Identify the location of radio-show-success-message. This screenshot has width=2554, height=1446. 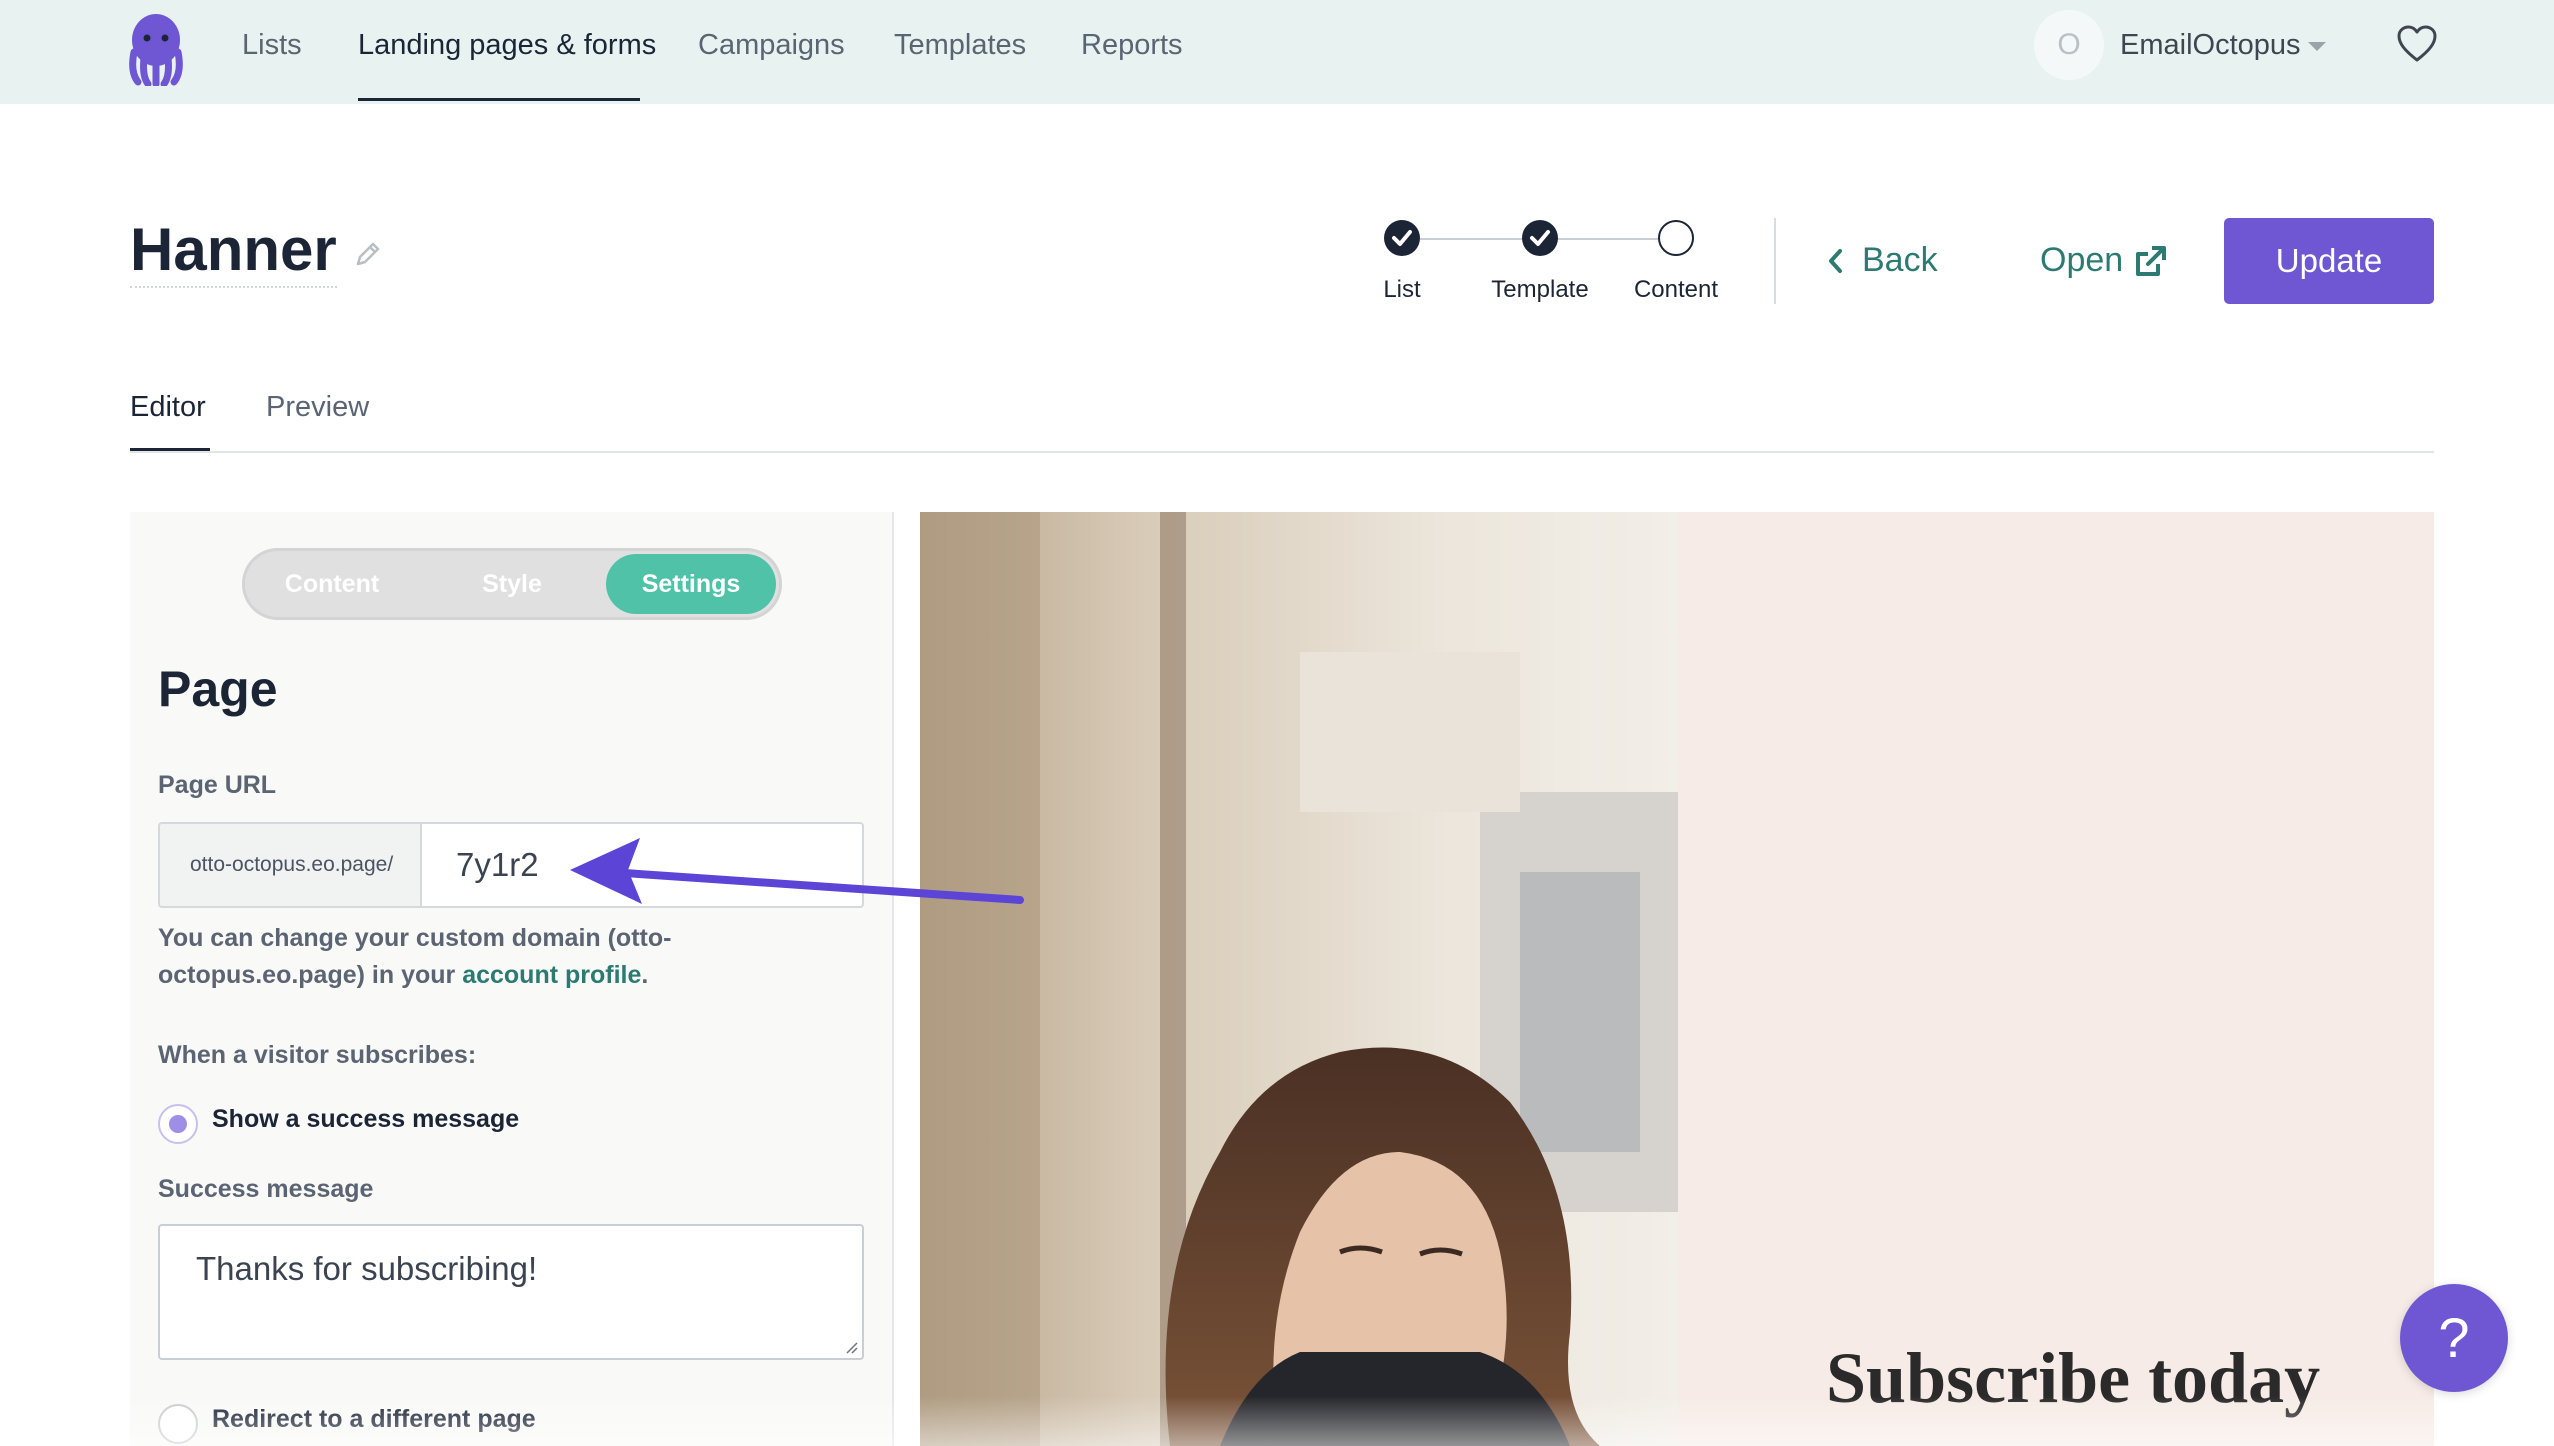
(178, 1124).